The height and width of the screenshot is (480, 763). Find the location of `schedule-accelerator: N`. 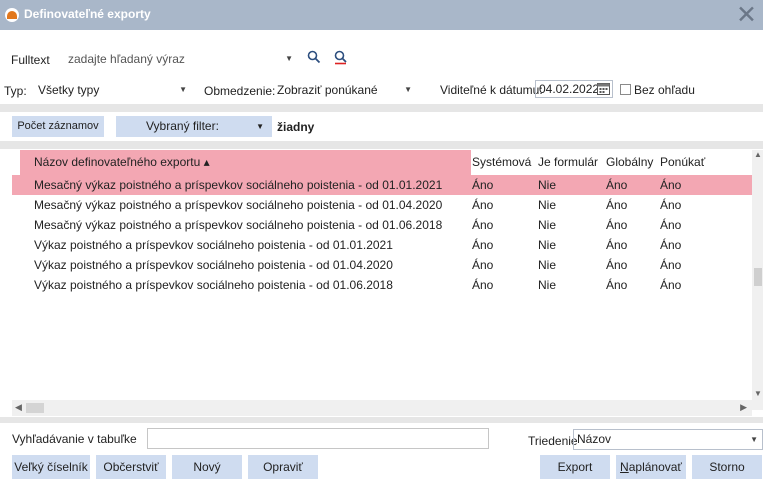

schedule-accelerator: N is located at coordinates (624, 467).